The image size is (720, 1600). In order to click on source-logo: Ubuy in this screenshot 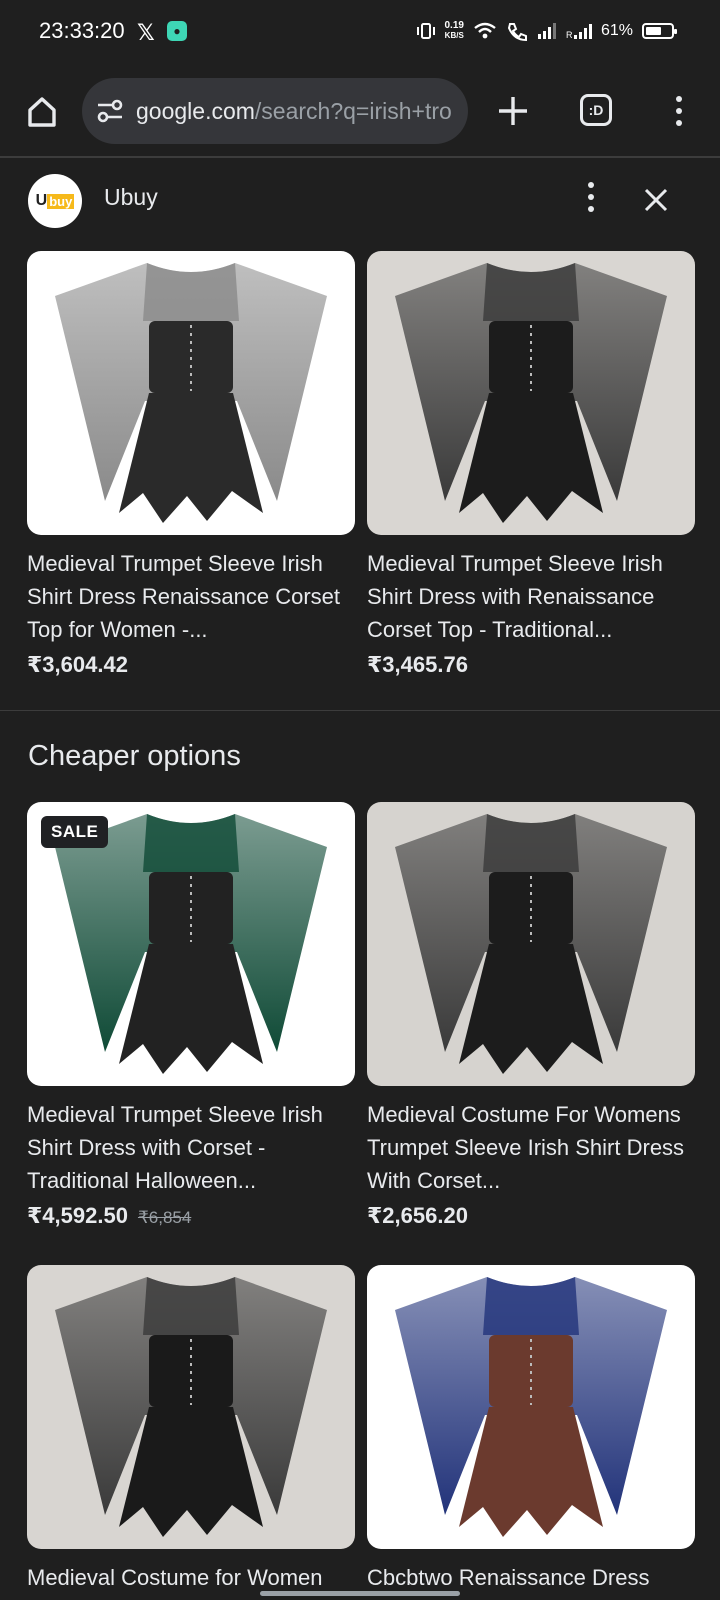, I will do `click(55, 201)`.